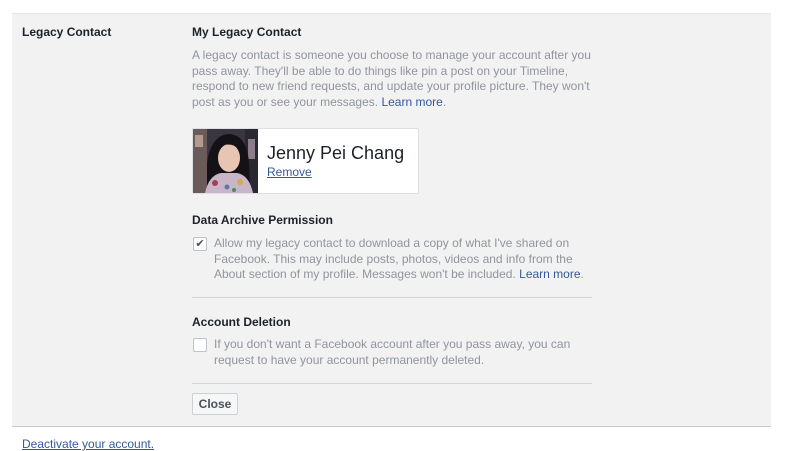 The image size is (788, 451). Describe the element at coordinates (241, 322) in the screenshot. I see `account-deletion-heading: Account Deletion` at that location.